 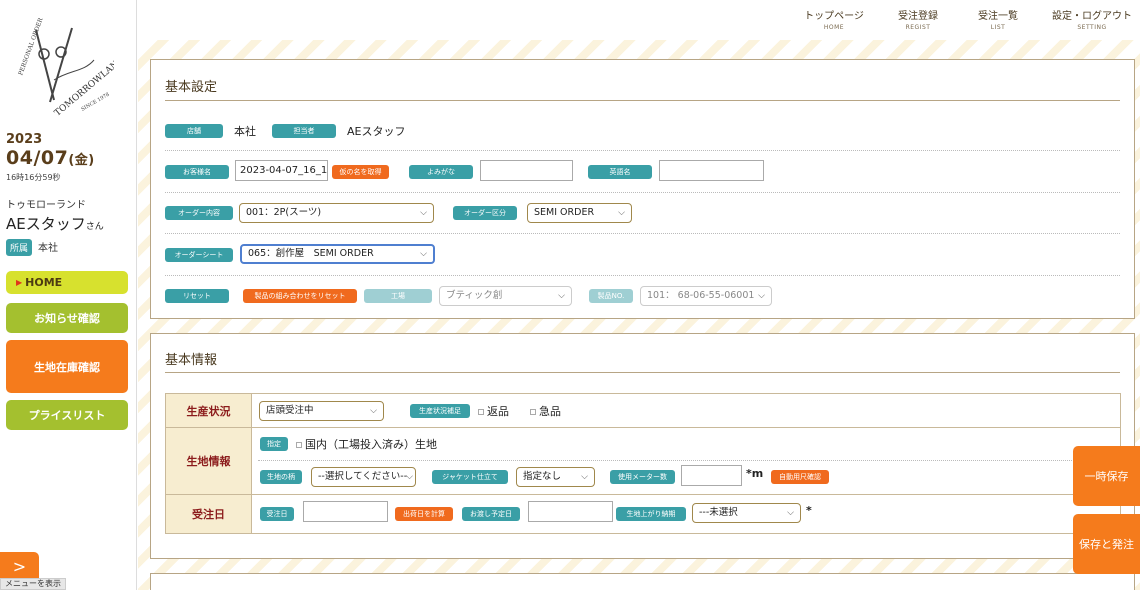 I want to click on domestic-fabric-label: 国内（工場投入済み）生地, so click(x=371, y=444).